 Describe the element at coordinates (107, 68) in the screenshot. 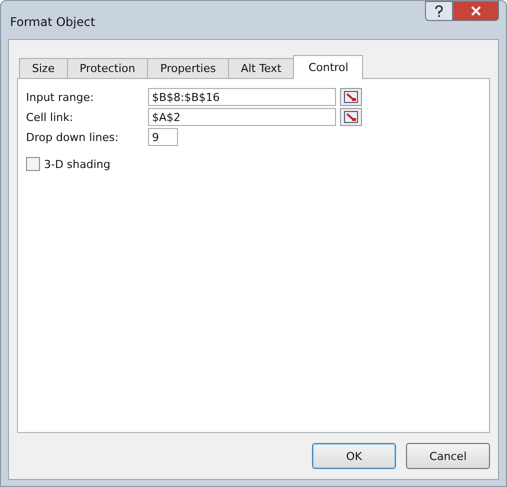

I see `tab: Protection` at that location.